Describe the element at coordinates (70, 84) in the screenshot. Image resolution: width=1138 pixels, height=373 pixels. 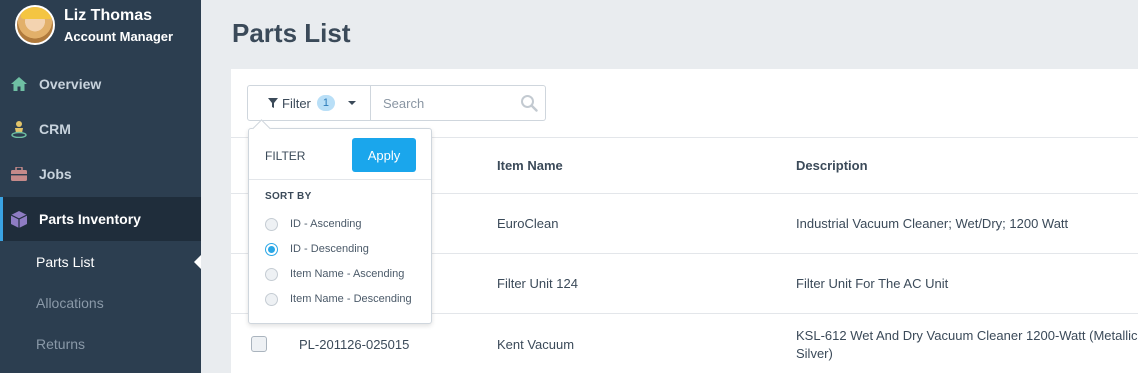
I see `nav-label: Overview` at that location.